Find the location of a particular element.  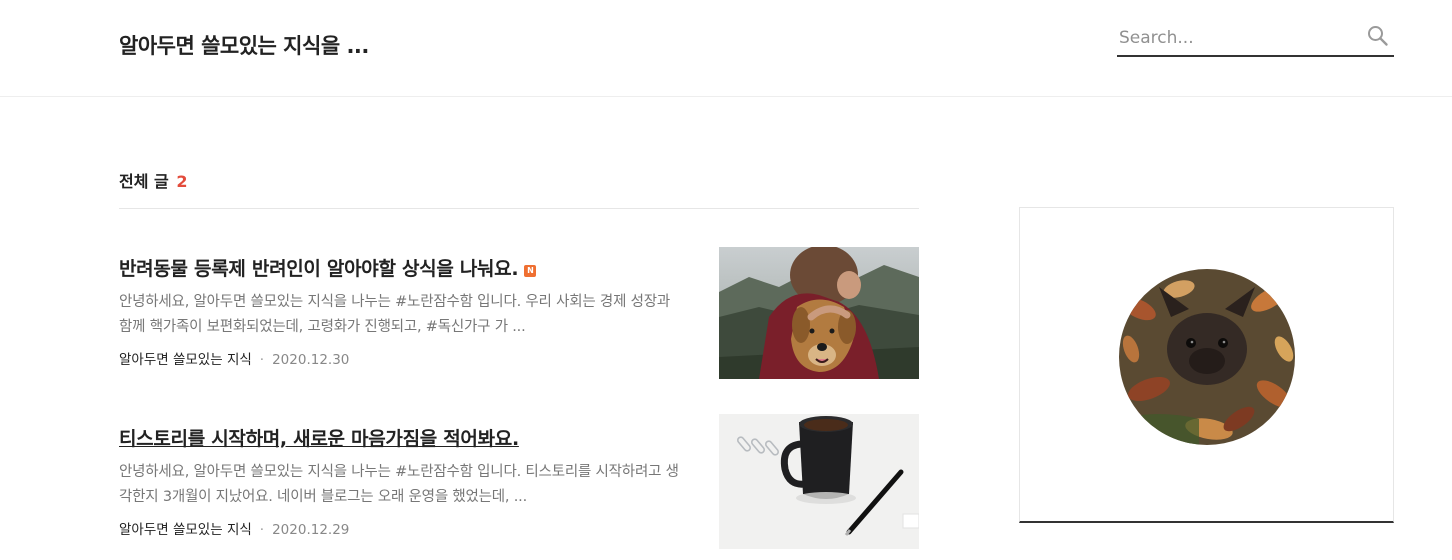

profile-widget is located at coordinates (1206, 365).